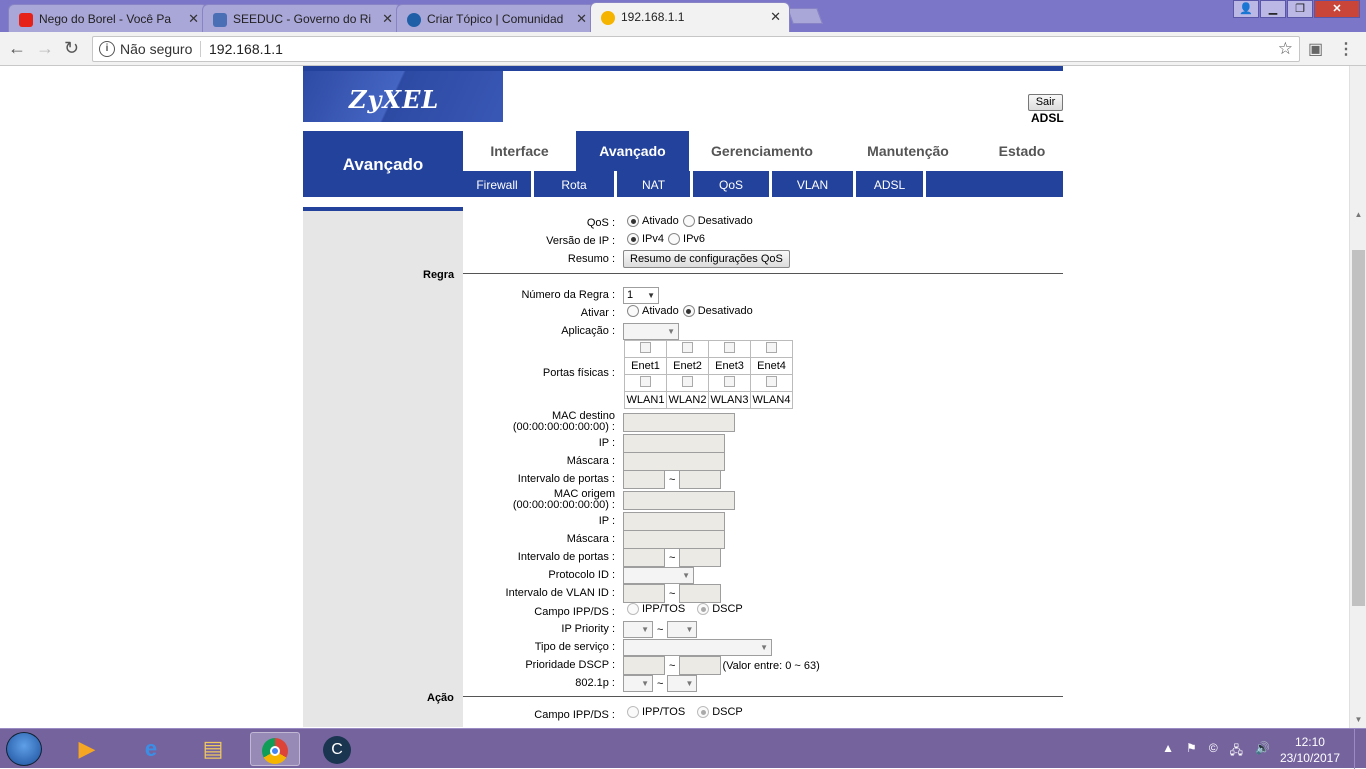  I want to click on ipv6-radio, so click(674, 239).